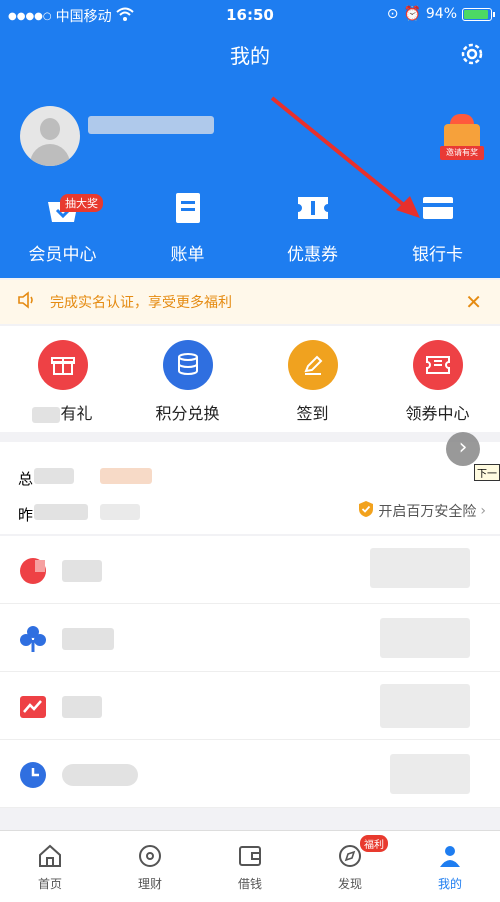 This screenshot has width=500, height=902. What do you see at coordinates (33, 571) in the screenshot?
I see `red-circle-icon` at bounding box center [33, 571].